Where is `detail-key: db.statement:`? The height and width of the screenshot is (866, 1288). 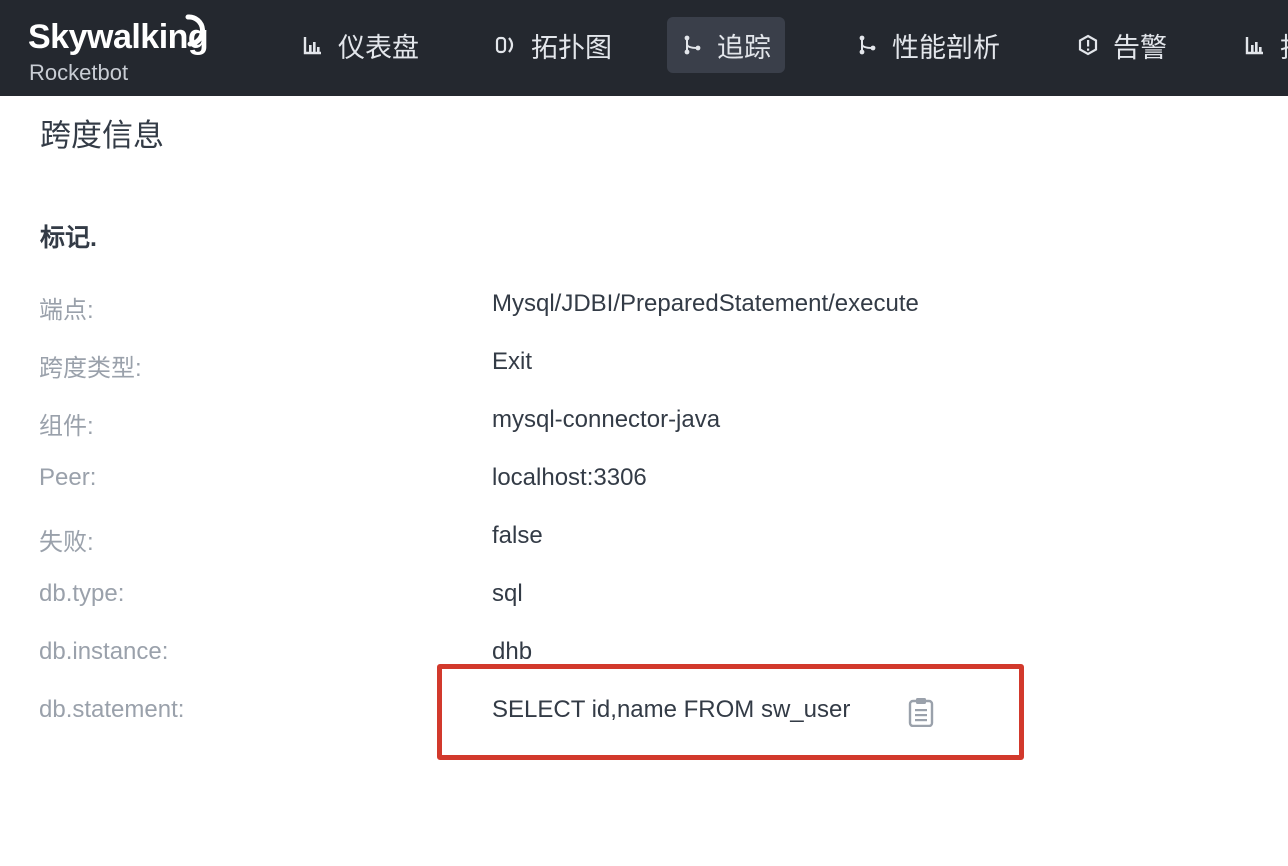
detail-key: db.statement: is located at coordinates (112, 709).